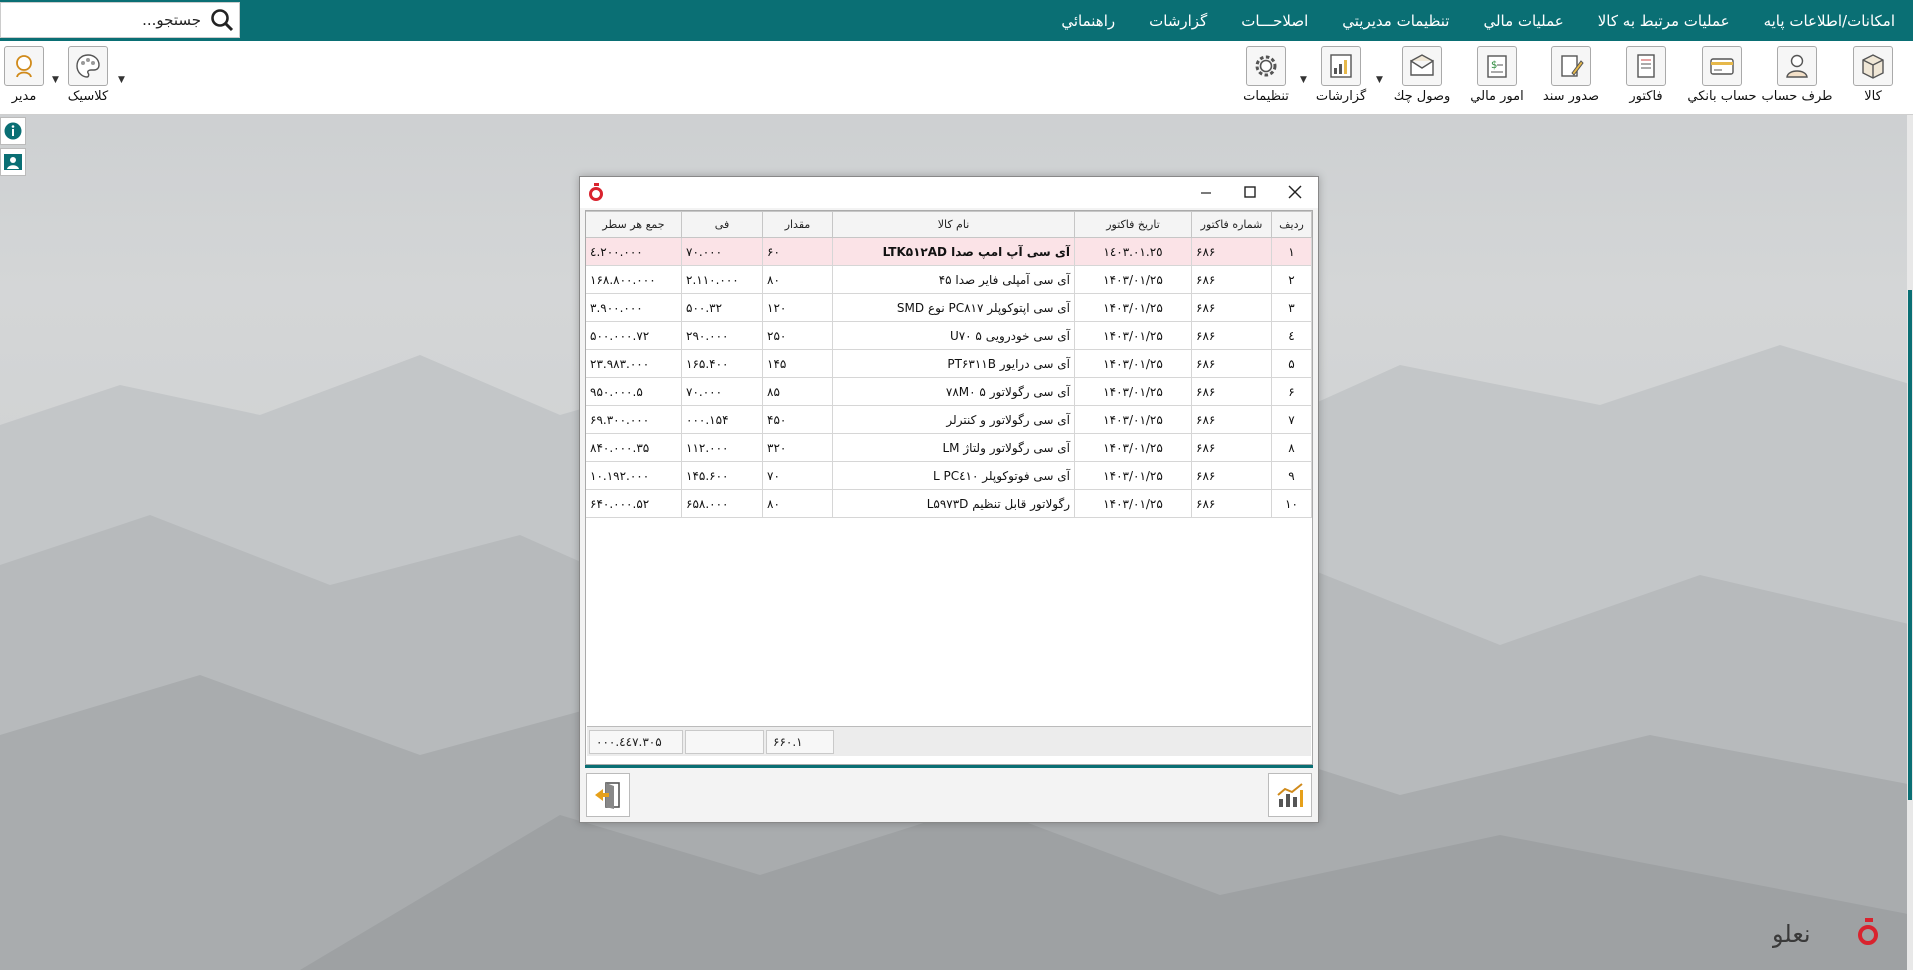 The width and height of the screenshot is (1913, 970). What do you see at coordinates (797, 503) in the screenshot?
I see `cell-quantity: ٨٠` at bounding box center [797, 503].